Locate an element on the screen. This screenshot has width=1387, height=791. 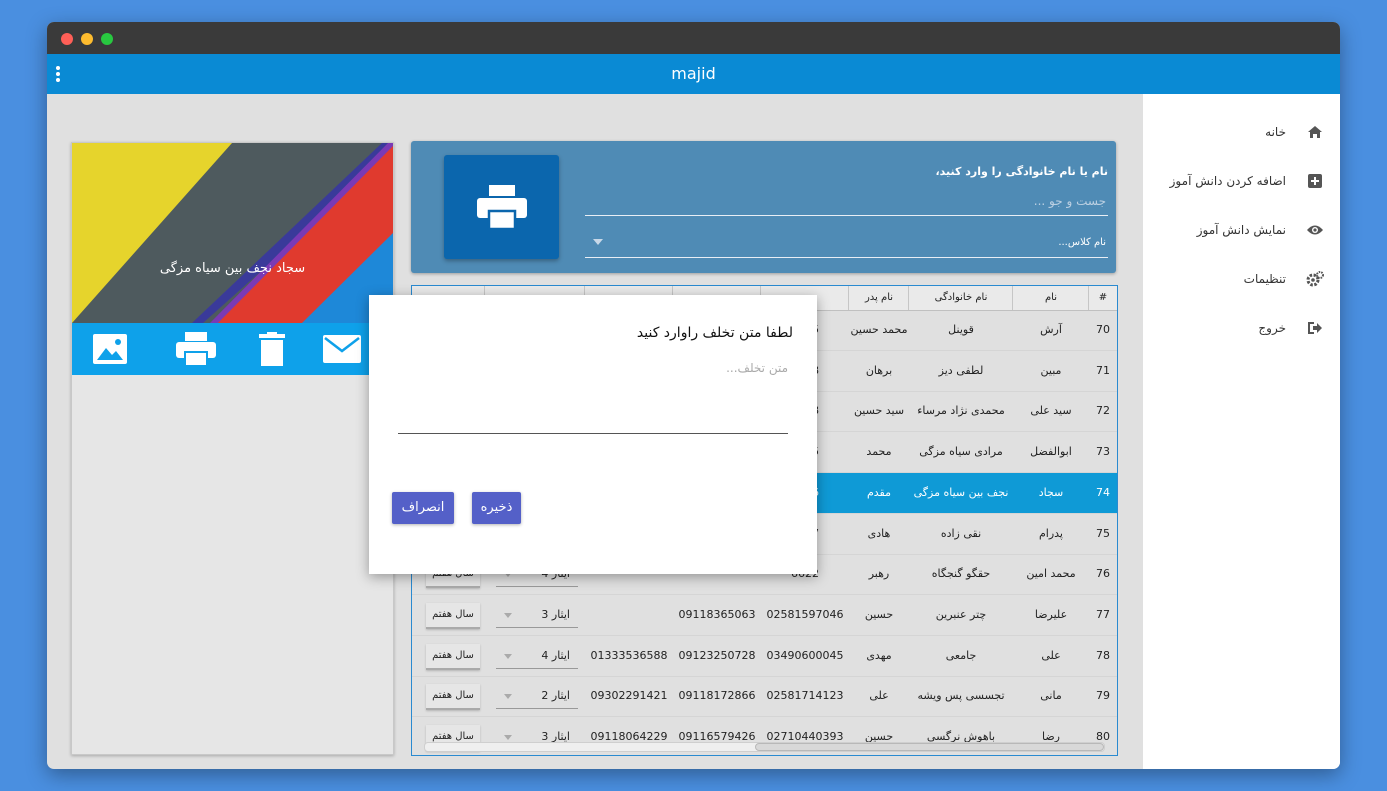
sidebar-item-home: خانه is located at coordinates (1294, 132).